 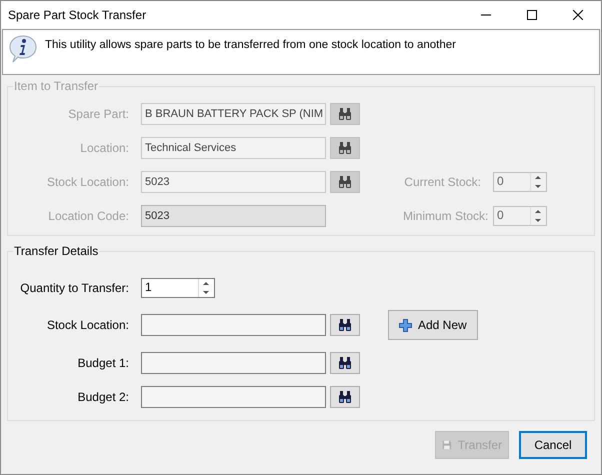 What do you see at coordinates (104, 148) in the screenshot?
I see `field-label: Location:` at bounding box center [104, 148].